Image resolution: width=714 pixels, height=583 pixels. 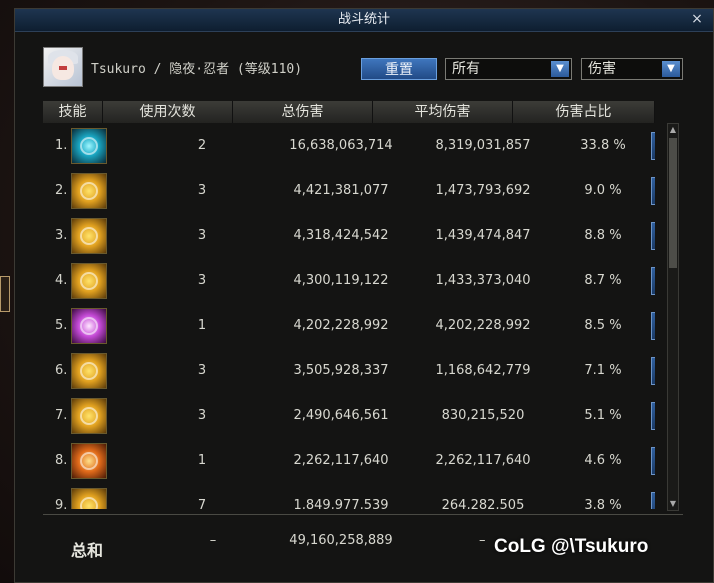 I want to click on table-row: 8. 1 2,262,117,640 2,262,117,640 4.6 %, so click(x=349, y=460).